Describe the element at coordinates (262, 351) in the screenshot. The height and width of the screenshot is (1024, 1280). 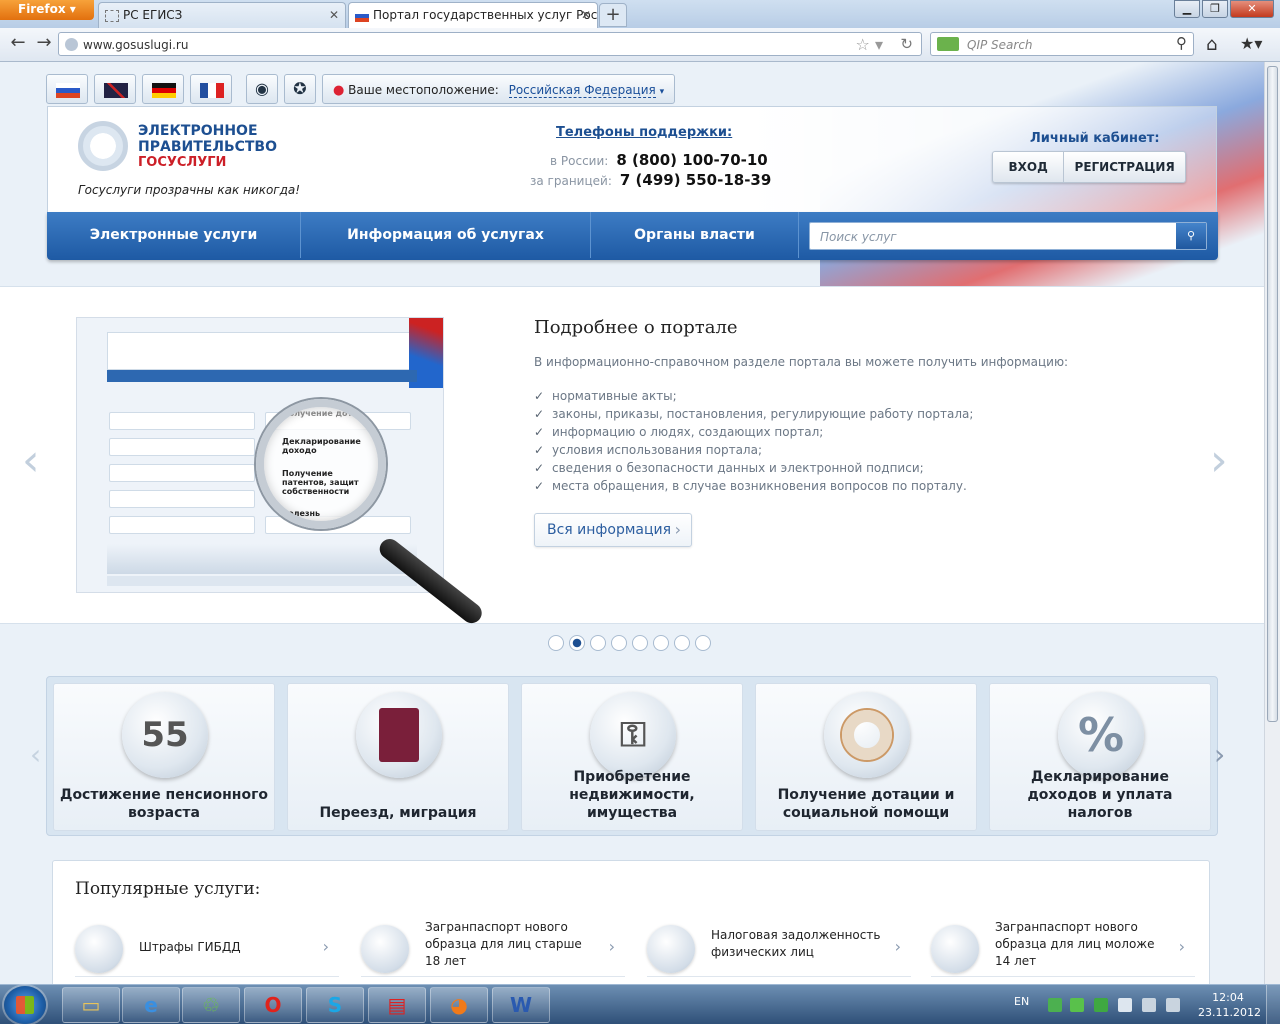
I see `preview-header` at that location.